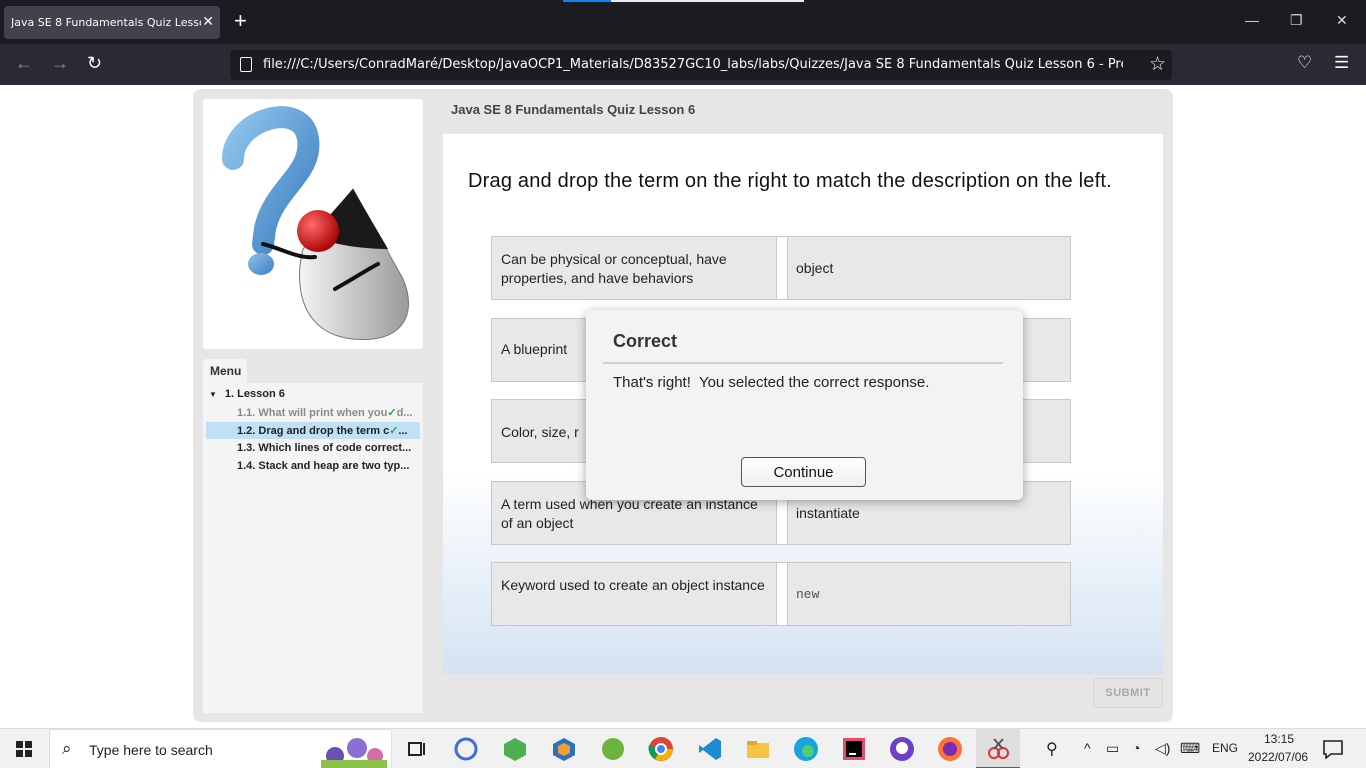  What do you see at coordinates (254, 394) in the screenshot?
I see `lesson-label: 1. Lesson 6` at bounding box center [254, 394].